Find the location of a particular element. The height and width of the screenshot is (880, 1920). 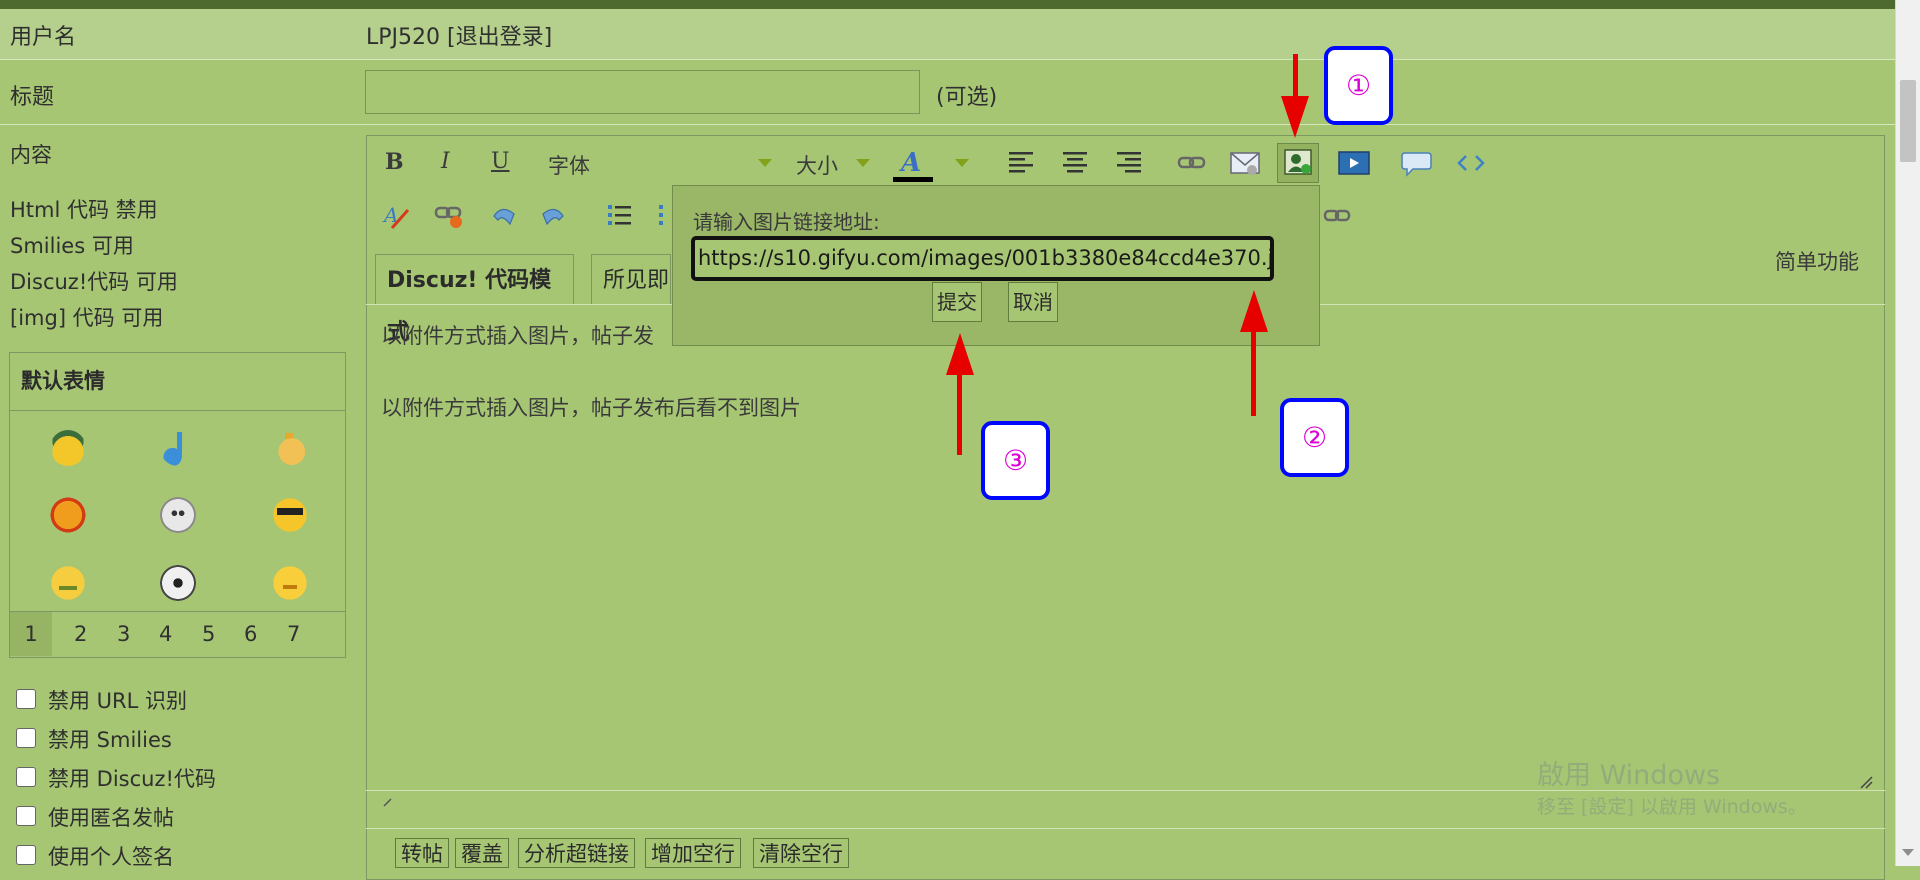

smilies-grid is located at coordinates (177, 510).